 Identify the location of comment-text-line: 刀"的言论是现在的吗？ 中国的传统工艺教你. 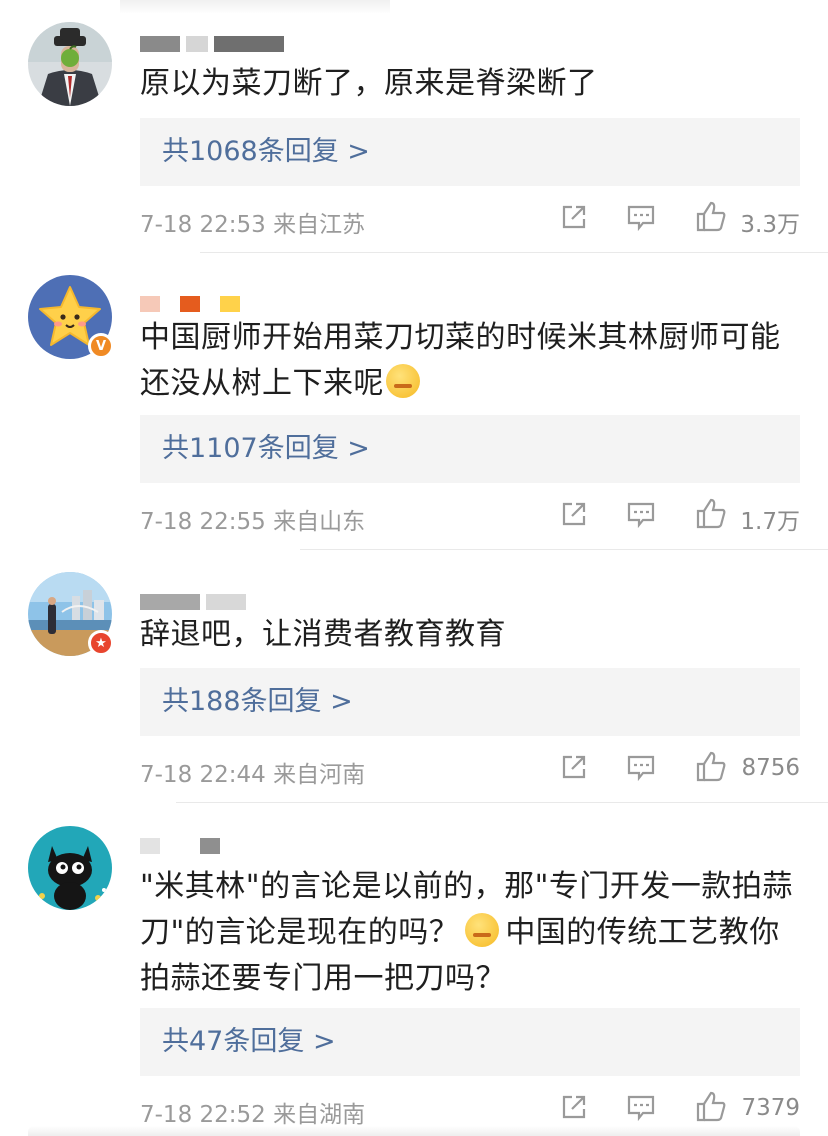
(470, 933).